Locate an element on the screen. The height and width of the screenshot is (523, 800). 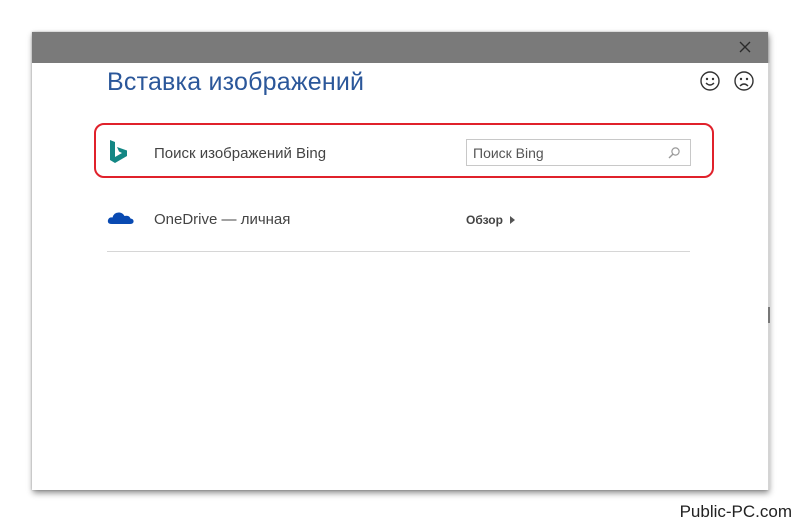
source-row-bing: Поиск изображений Bing is located at coordinates (399, 154).